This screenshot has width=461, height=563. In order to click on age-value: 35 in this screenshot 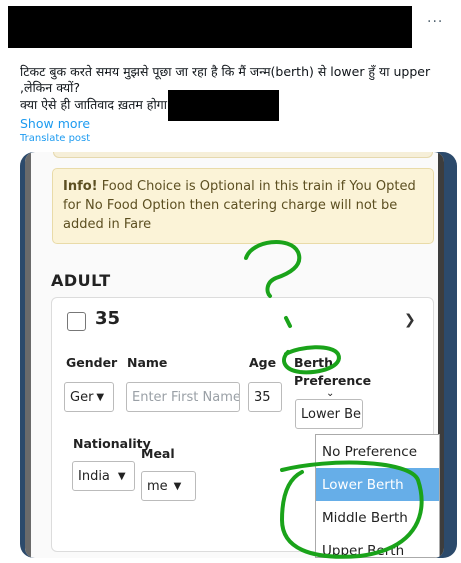, I will do `click(262, 397)`.